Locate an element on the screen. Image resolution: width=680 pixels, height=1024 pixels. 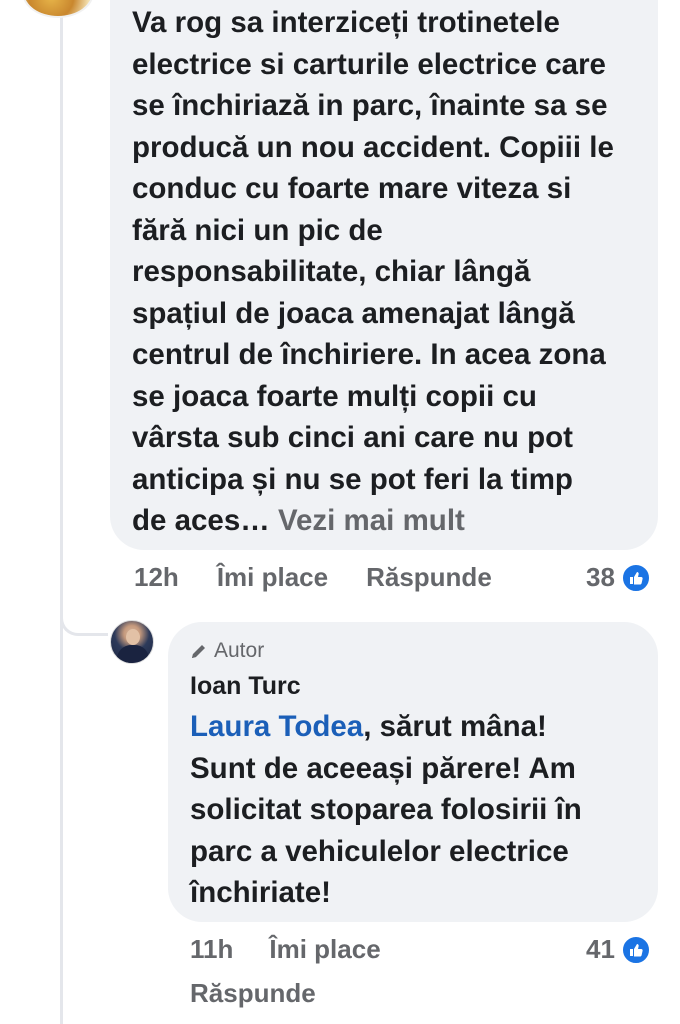
like-button: Îmi place is located at coordinates (272, 577).